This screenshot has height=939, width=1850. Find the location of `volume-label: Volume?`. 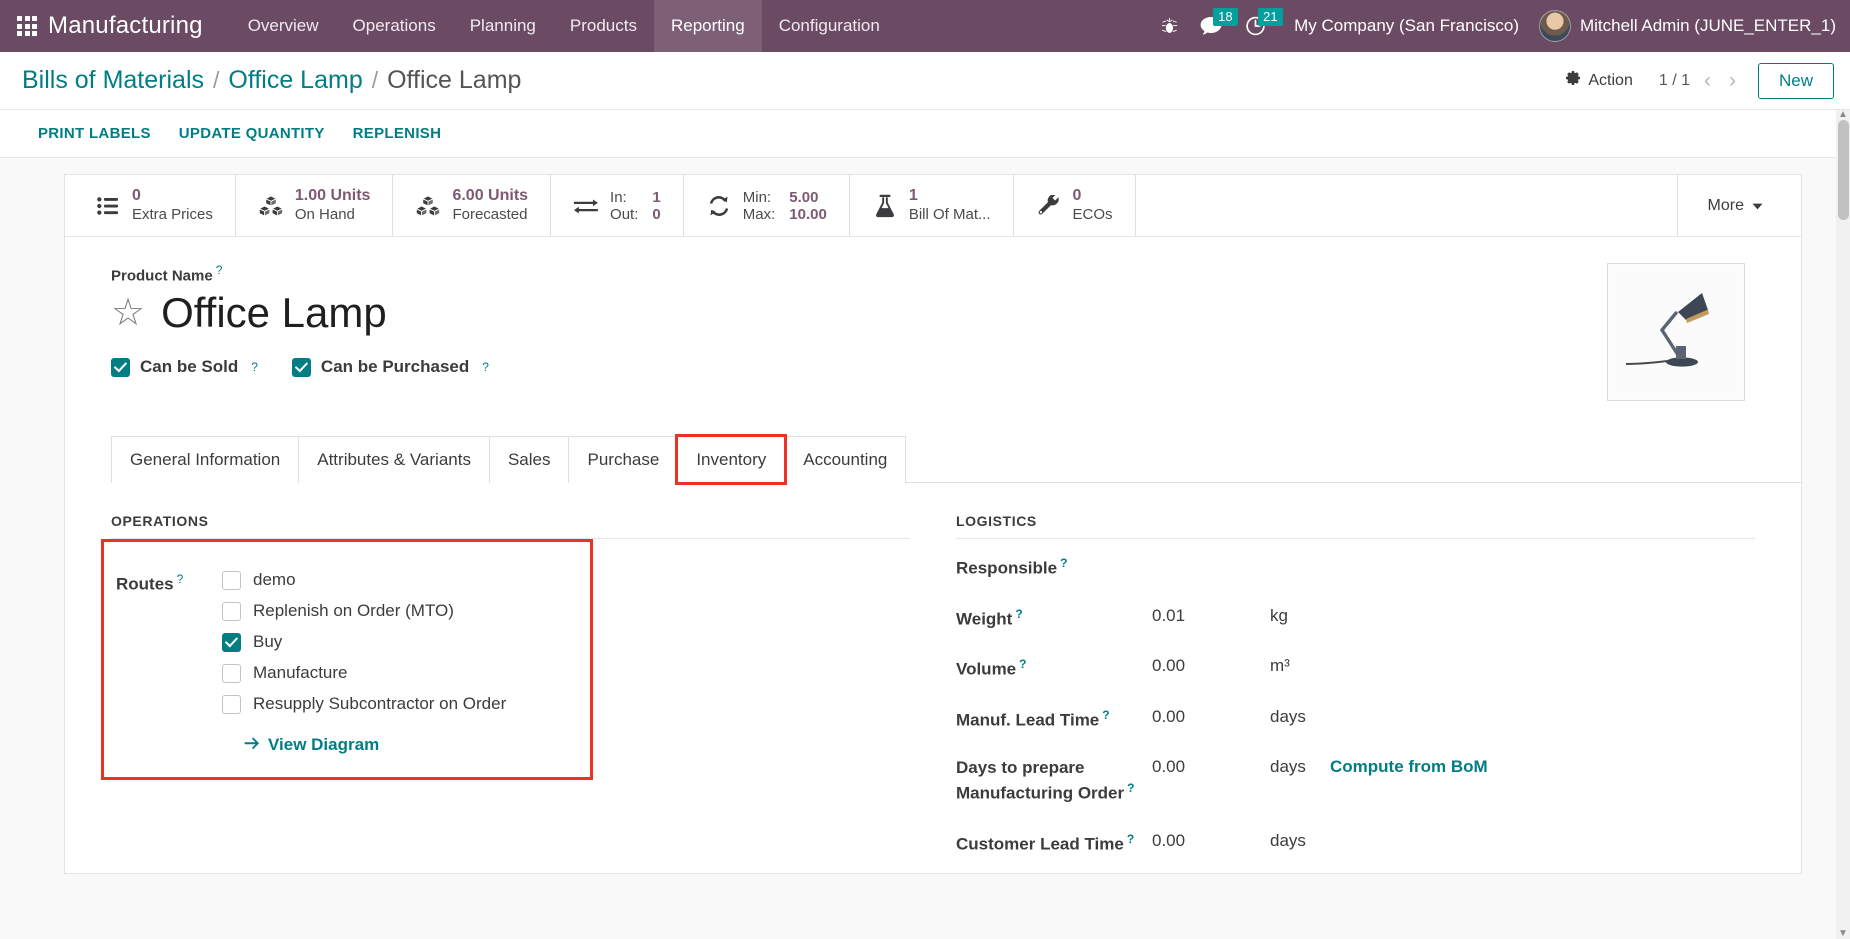

volume-label: Volume? is located at coordinates (991, 668).